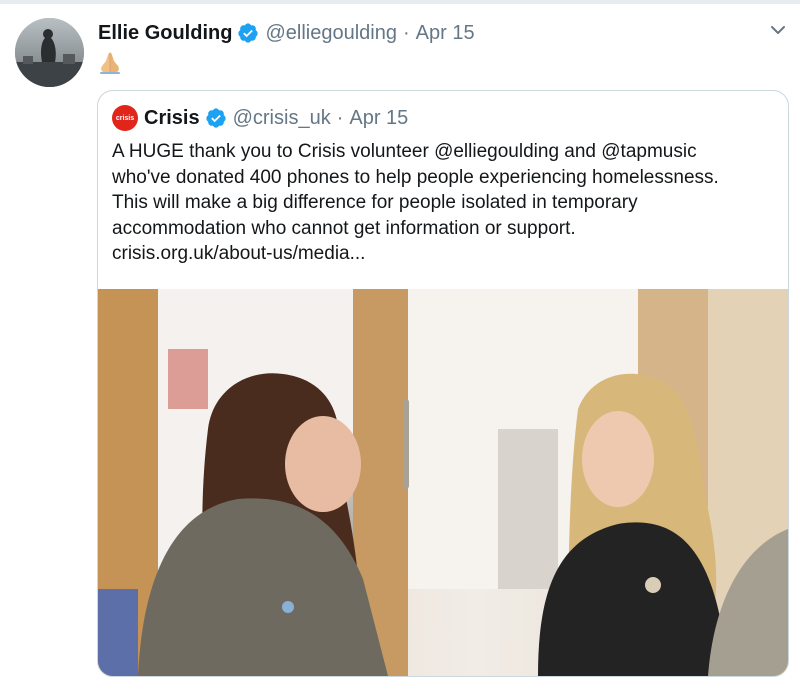 This screenshot has height=682, width=800. I want to click on quoted-author-handle: @crisis_uk, so click(282, 118).